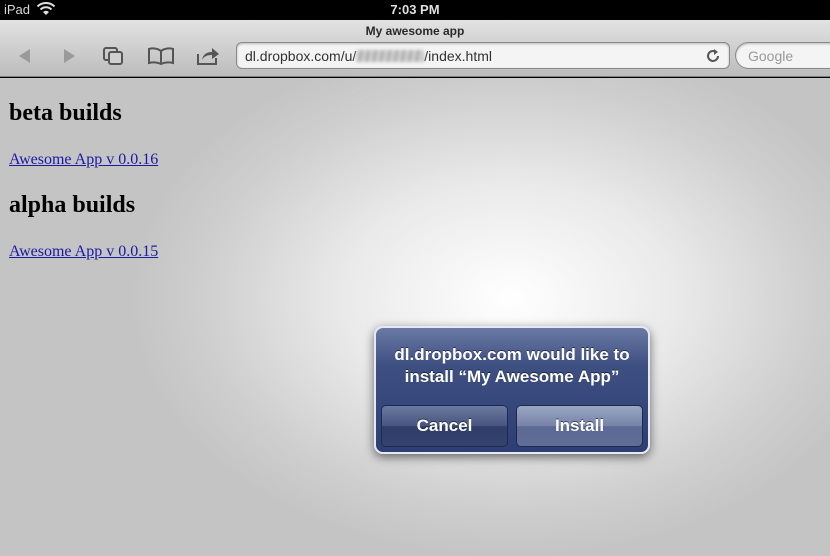  I want to click on book-icon, so click(161, 56).